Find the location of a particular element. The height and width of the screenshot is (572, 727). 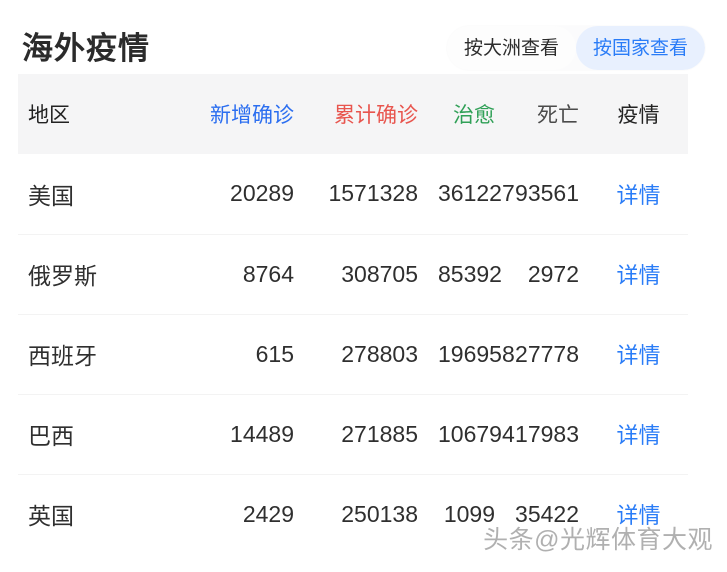

table-header-row: 地区 新增确诊 累计确诊 治愈 死亡 疫情 is located at coordinates (353, 114).